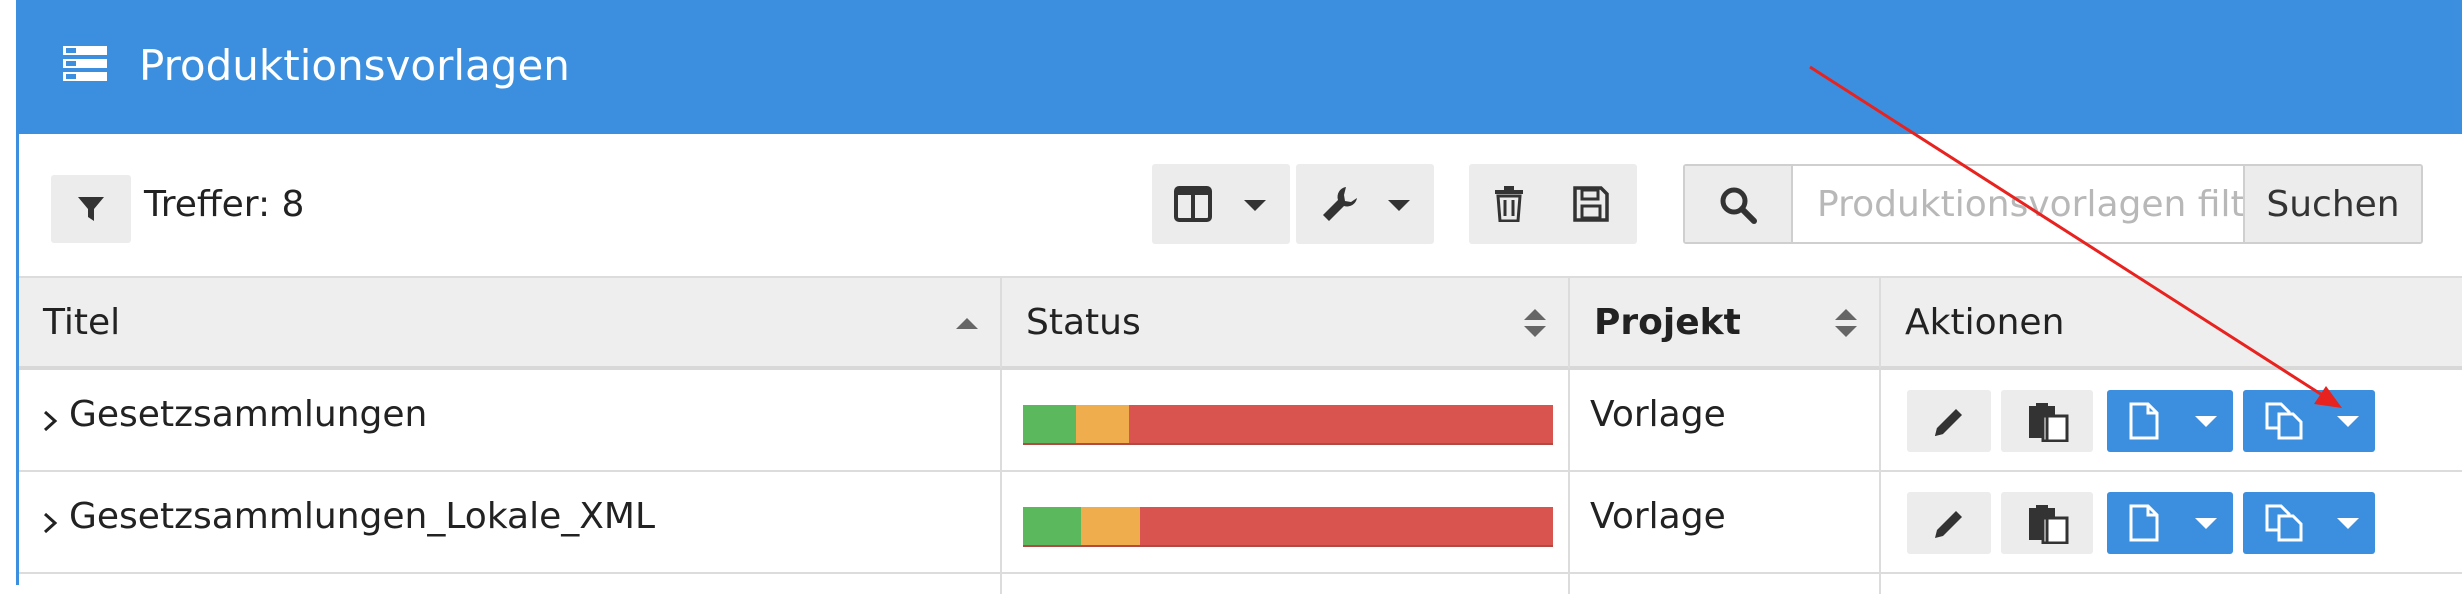 This screenshot has height=594, width=2462. Describe the element at coordinates (362, 517) in the screenshot. I see `row-title: Gesetzsammlungen_Lokale_XML` at that location.